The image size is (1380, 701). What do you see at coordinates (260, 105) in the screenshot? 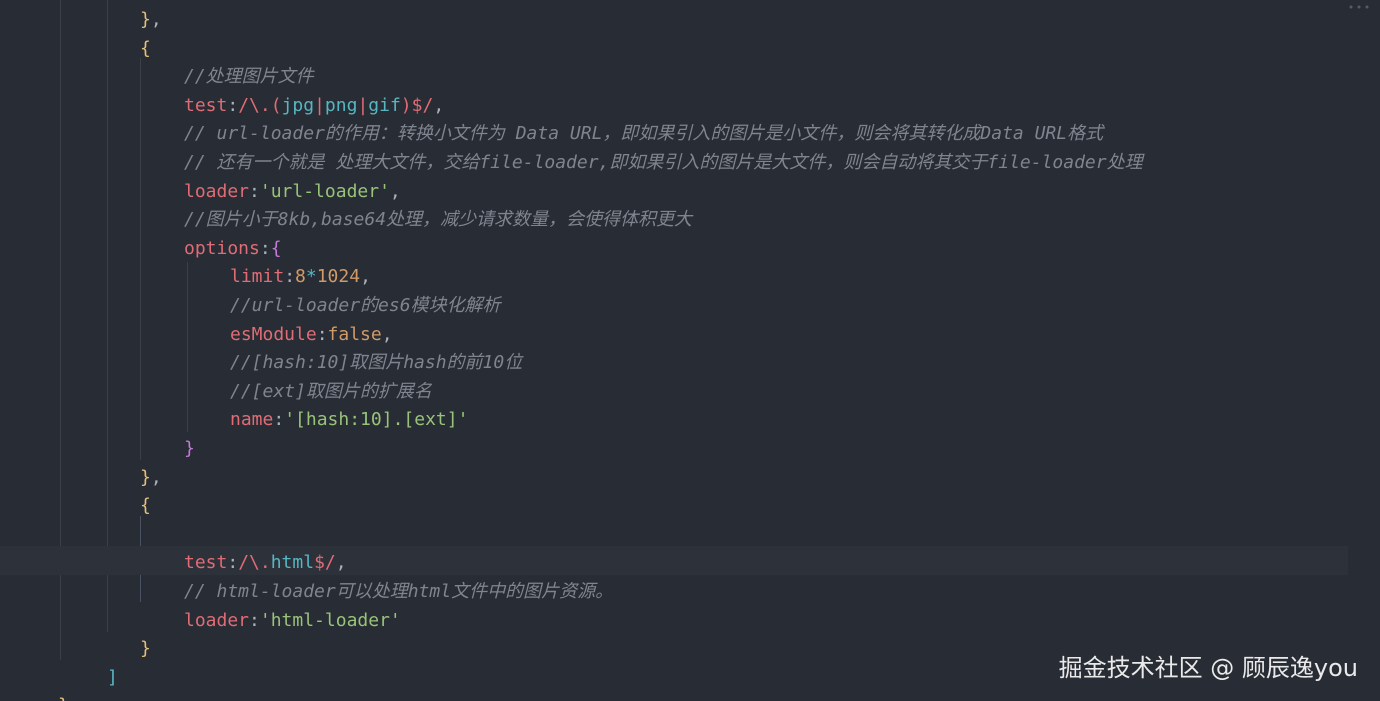
I see `code-token: /\.(` at bounding box center [260, 105].